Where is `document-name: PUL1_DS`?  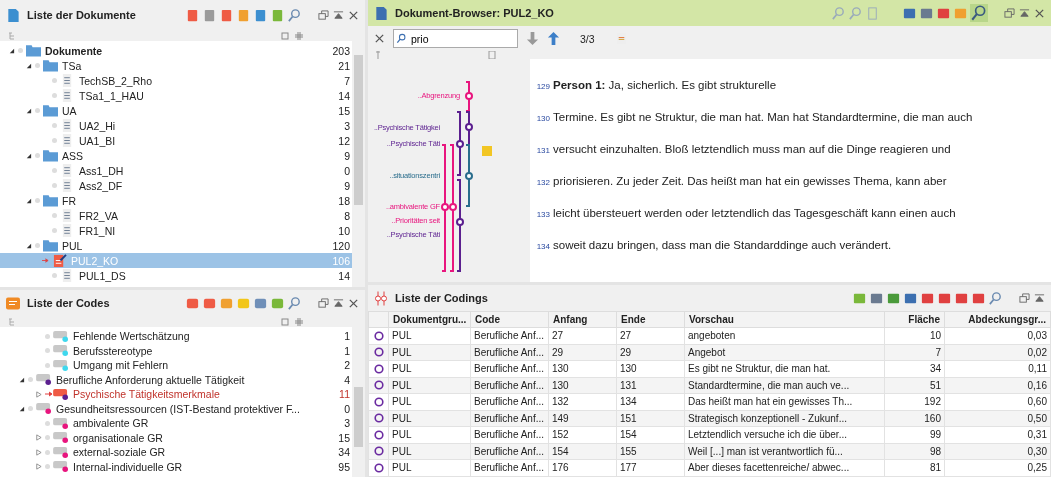
document-name: PUL1_DS is located at coordinates (103, 275).